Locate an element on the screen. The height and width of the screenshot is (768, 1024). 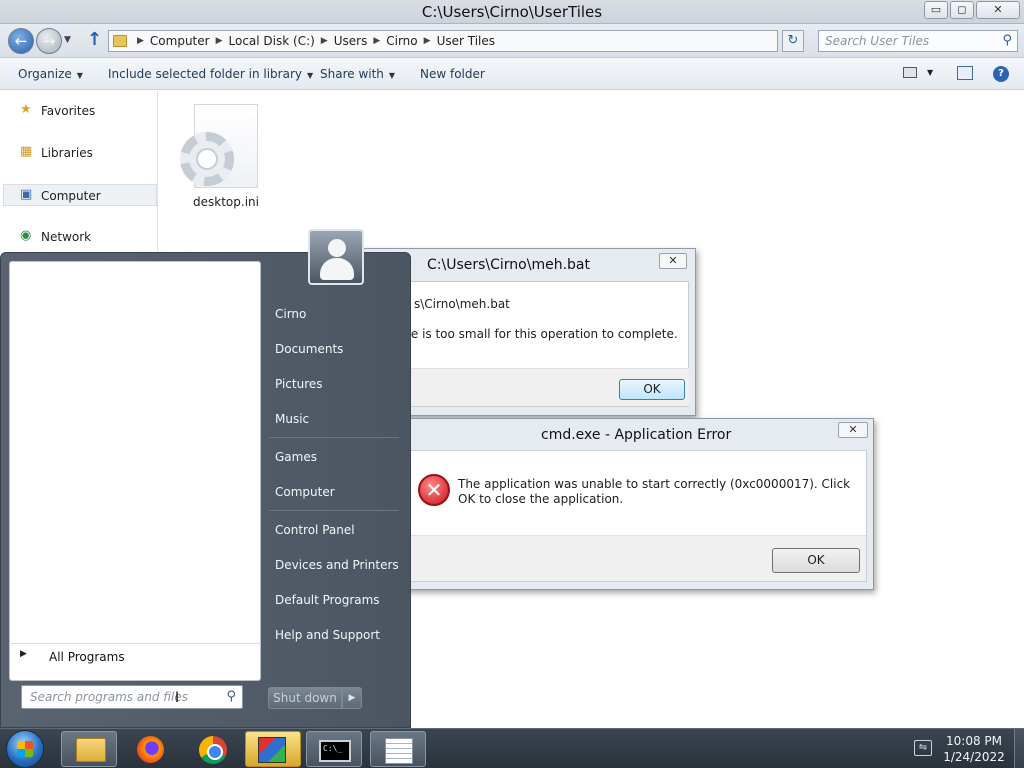
error-icon: ✕ is located at coordinates (434, 490).